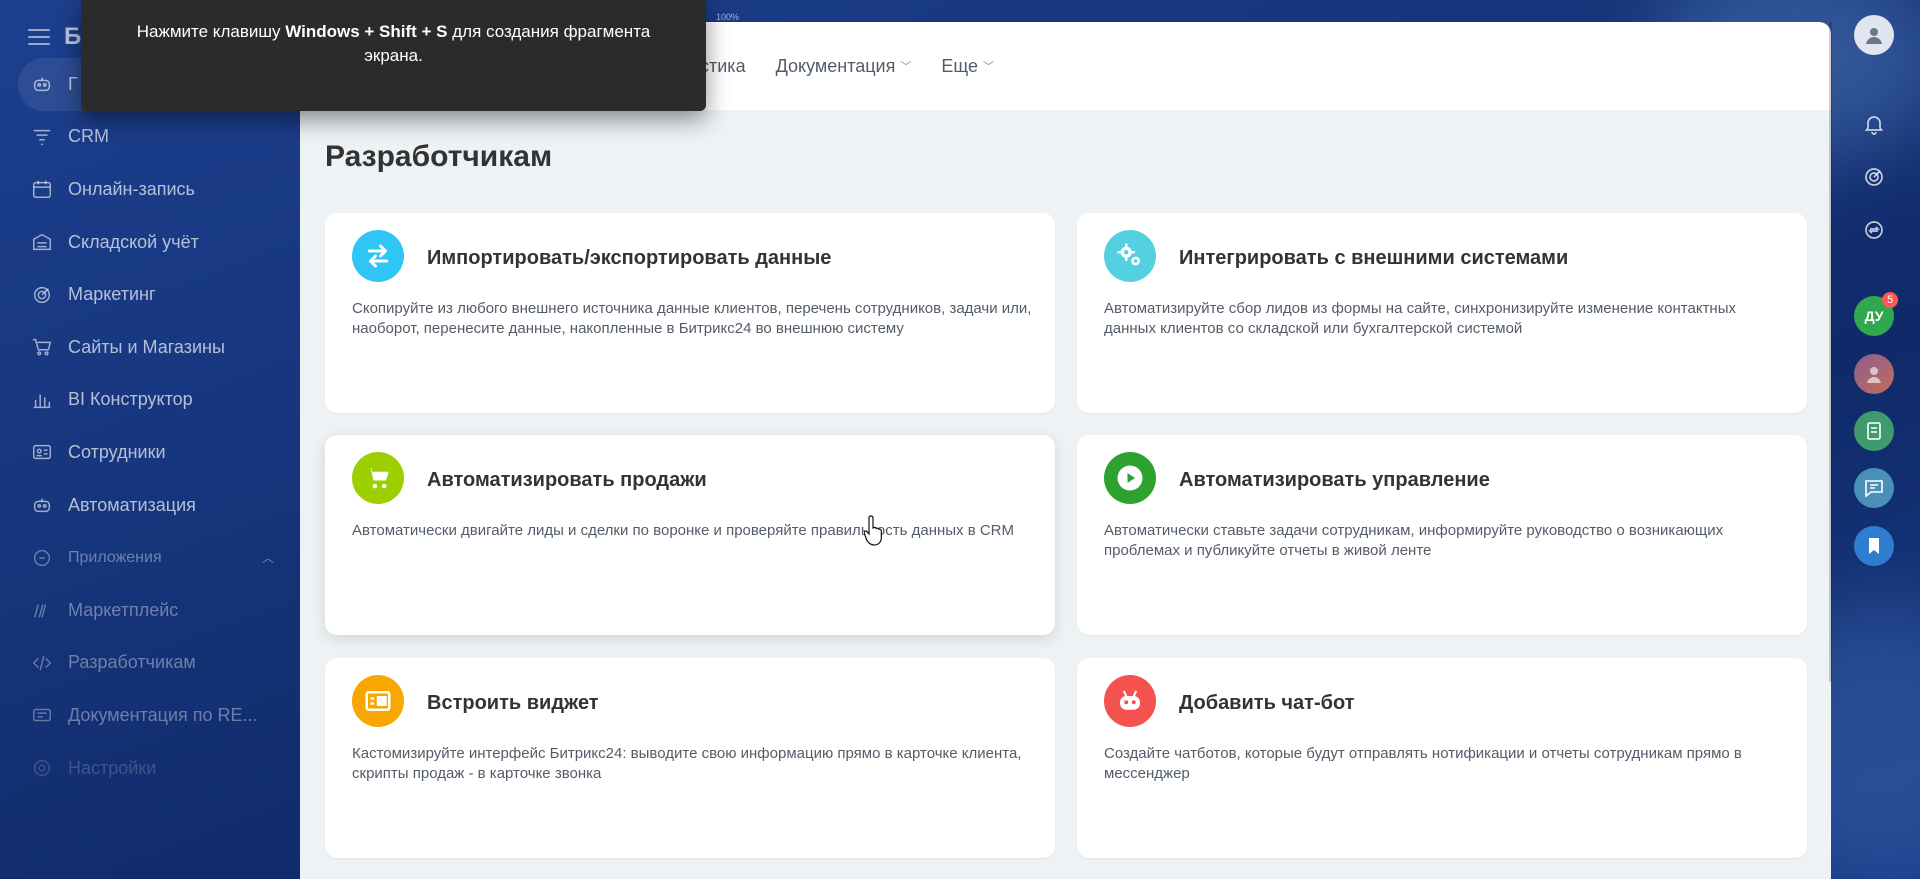 The image size is (1920, 879). What do you see at coordinates (42, 242) in the screenshot?
I see `warehouse-icon` at bounding box center [42, 242].